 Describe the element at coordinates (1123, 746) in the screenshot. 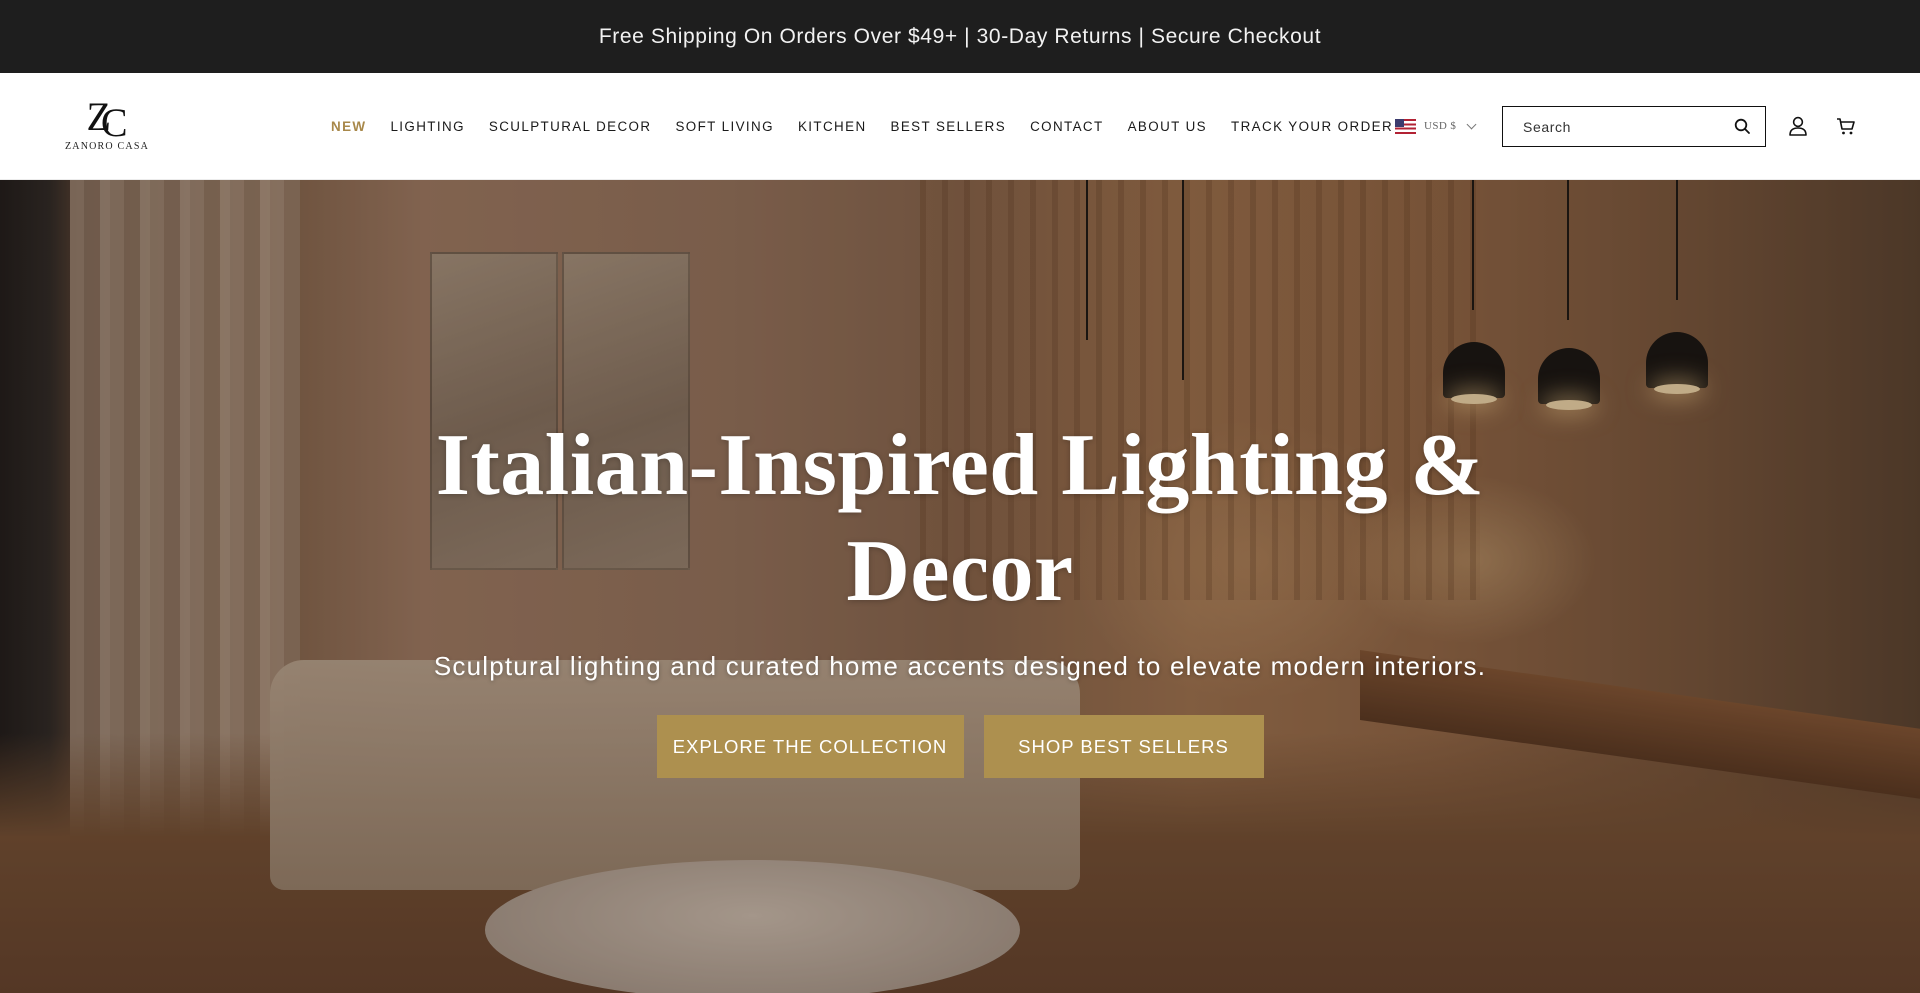

I see `shop-best-sellers-button: SHOP BEST SELLERS` at that location.